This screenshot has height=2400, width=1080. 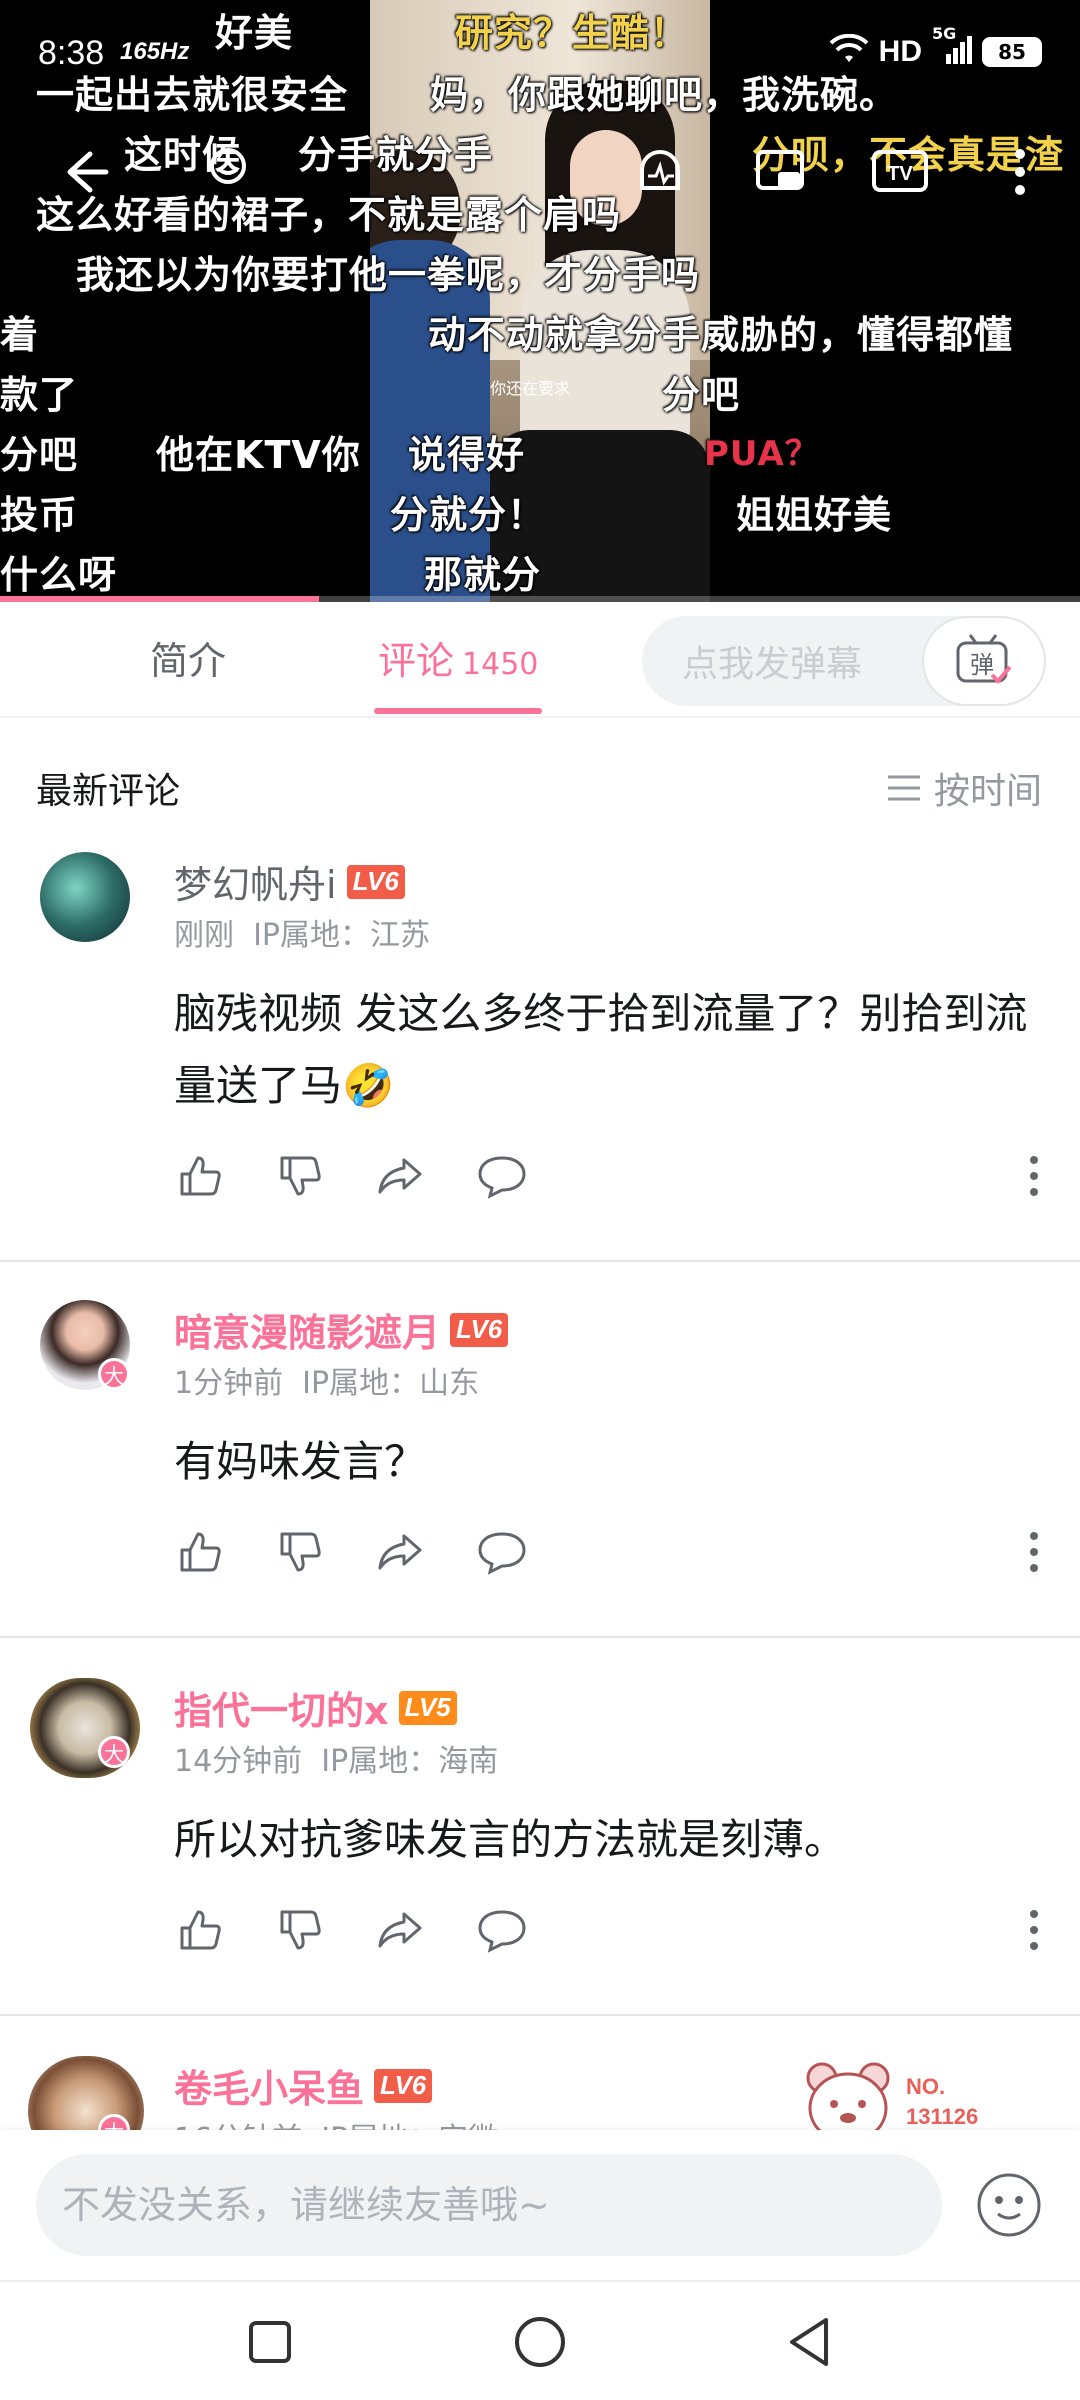 I want to click on svg-text: TV, so click(x=900, y=174).